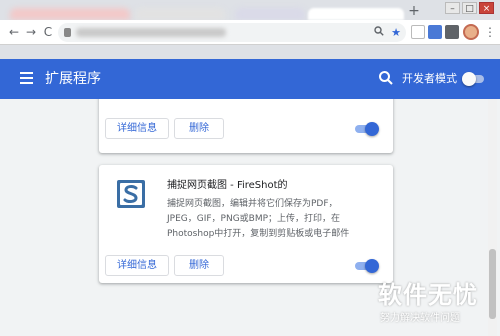 The height and width of the screenshot is (336, 500). I want to click on maximize-button: □, so click(469, 8).